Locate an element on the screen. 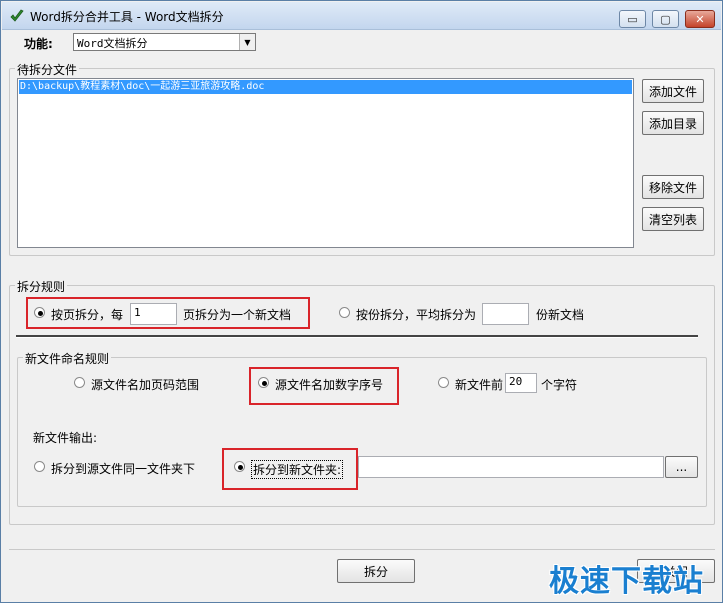 This screenshot has height=603, width=723. minimize-icon: ▭ is located at coordinates (632, 19).